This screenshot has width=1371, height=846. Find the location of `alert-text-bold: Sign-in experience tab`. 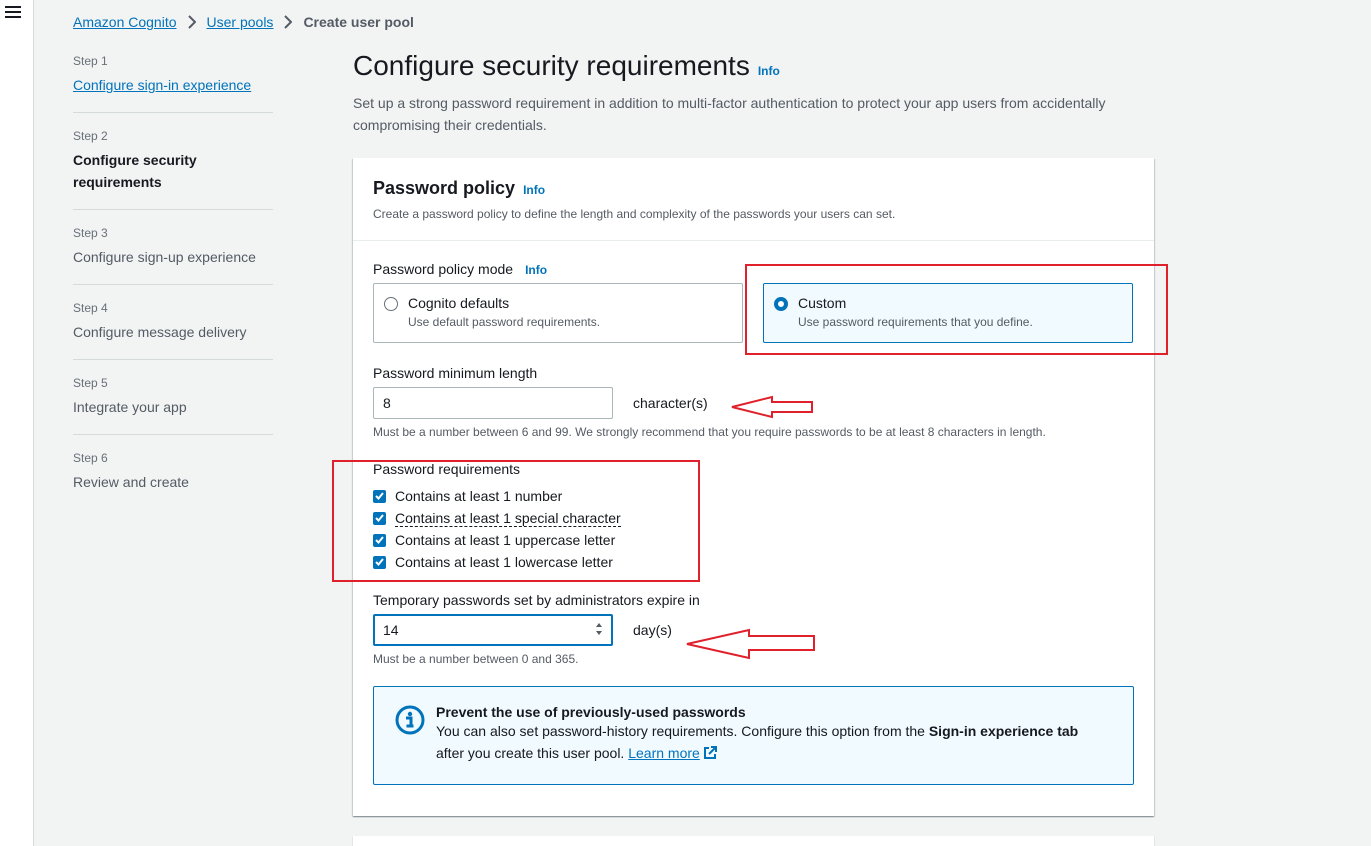

alert-text-bold: Sign-in experience tab is located at coordinates (1003, 731).